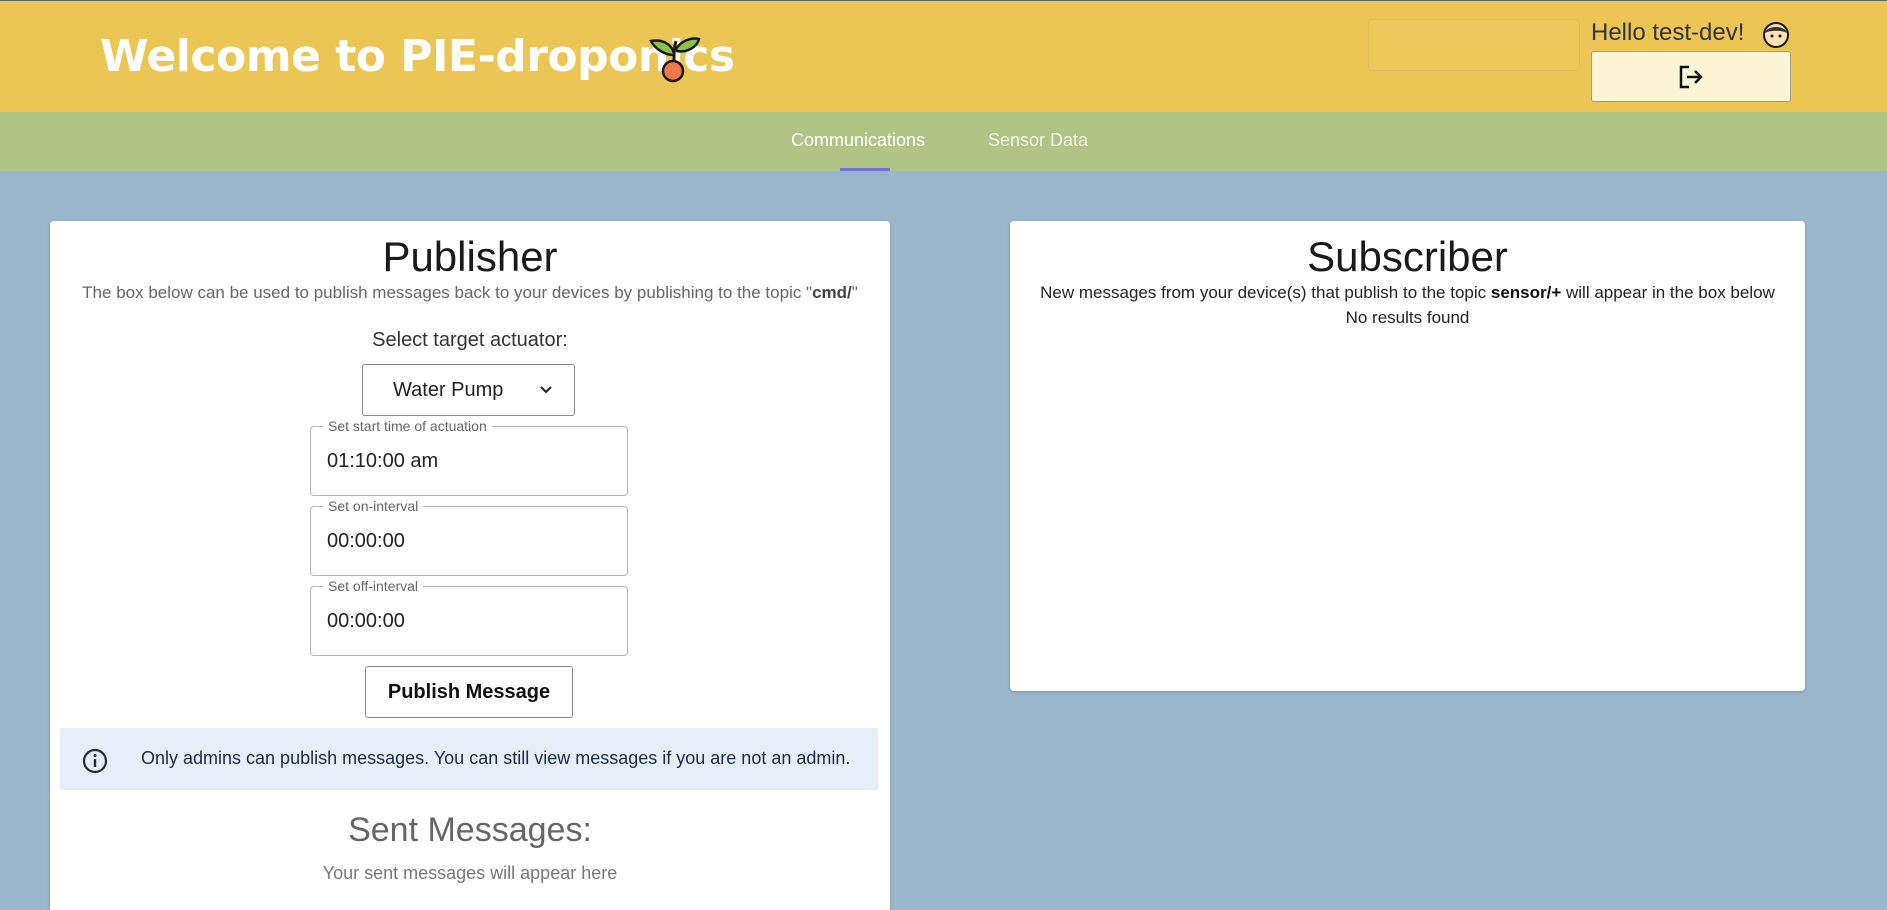 This screenshot has width=1887, height=910. Describe the element at coordinates (469, 692) in the screenshot. I see `publish-message-button: Publish Message` at that location.